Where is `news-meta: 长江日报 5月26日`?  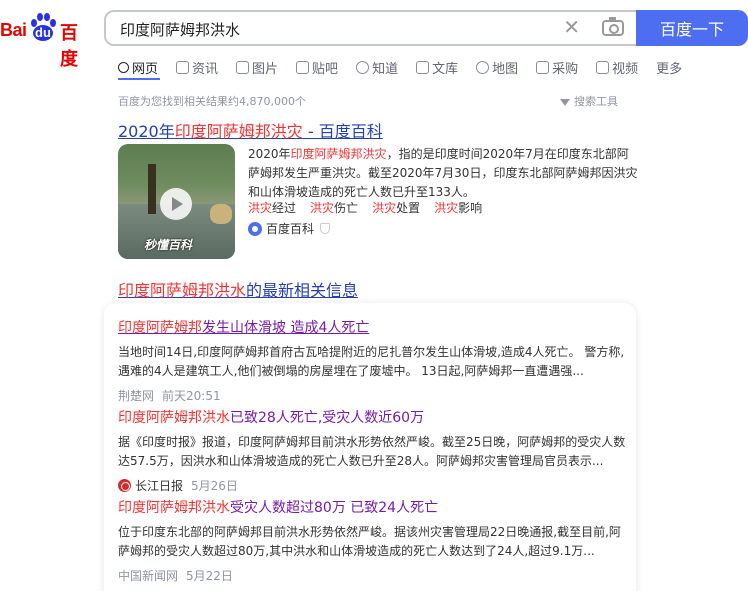
news-meta: 长江日报 5月26日 is located at coordinates (373, 485).